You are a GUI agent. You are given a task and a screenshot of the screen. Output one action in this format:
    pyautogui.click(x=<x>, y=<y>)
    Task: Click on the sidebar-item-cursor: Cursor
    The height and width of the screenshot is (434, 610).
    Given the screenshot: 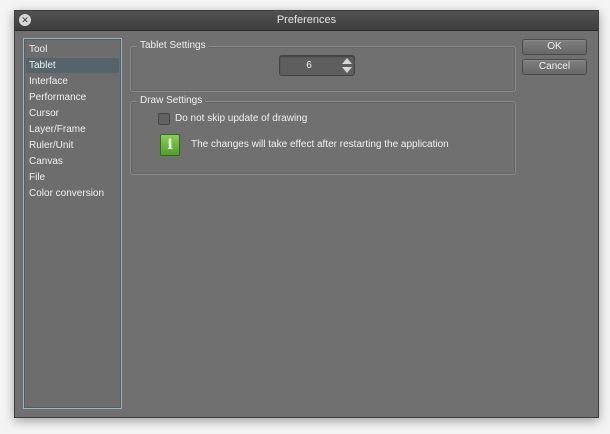 What is the action you would take?
    pyautogui.click(x=72, y=113)
    